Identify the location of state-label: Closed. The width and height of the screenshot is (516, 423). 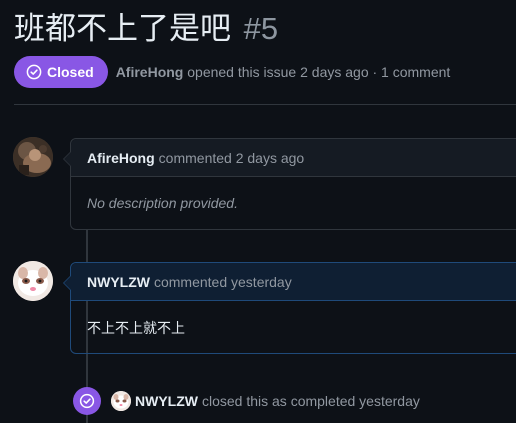
(70, 72).